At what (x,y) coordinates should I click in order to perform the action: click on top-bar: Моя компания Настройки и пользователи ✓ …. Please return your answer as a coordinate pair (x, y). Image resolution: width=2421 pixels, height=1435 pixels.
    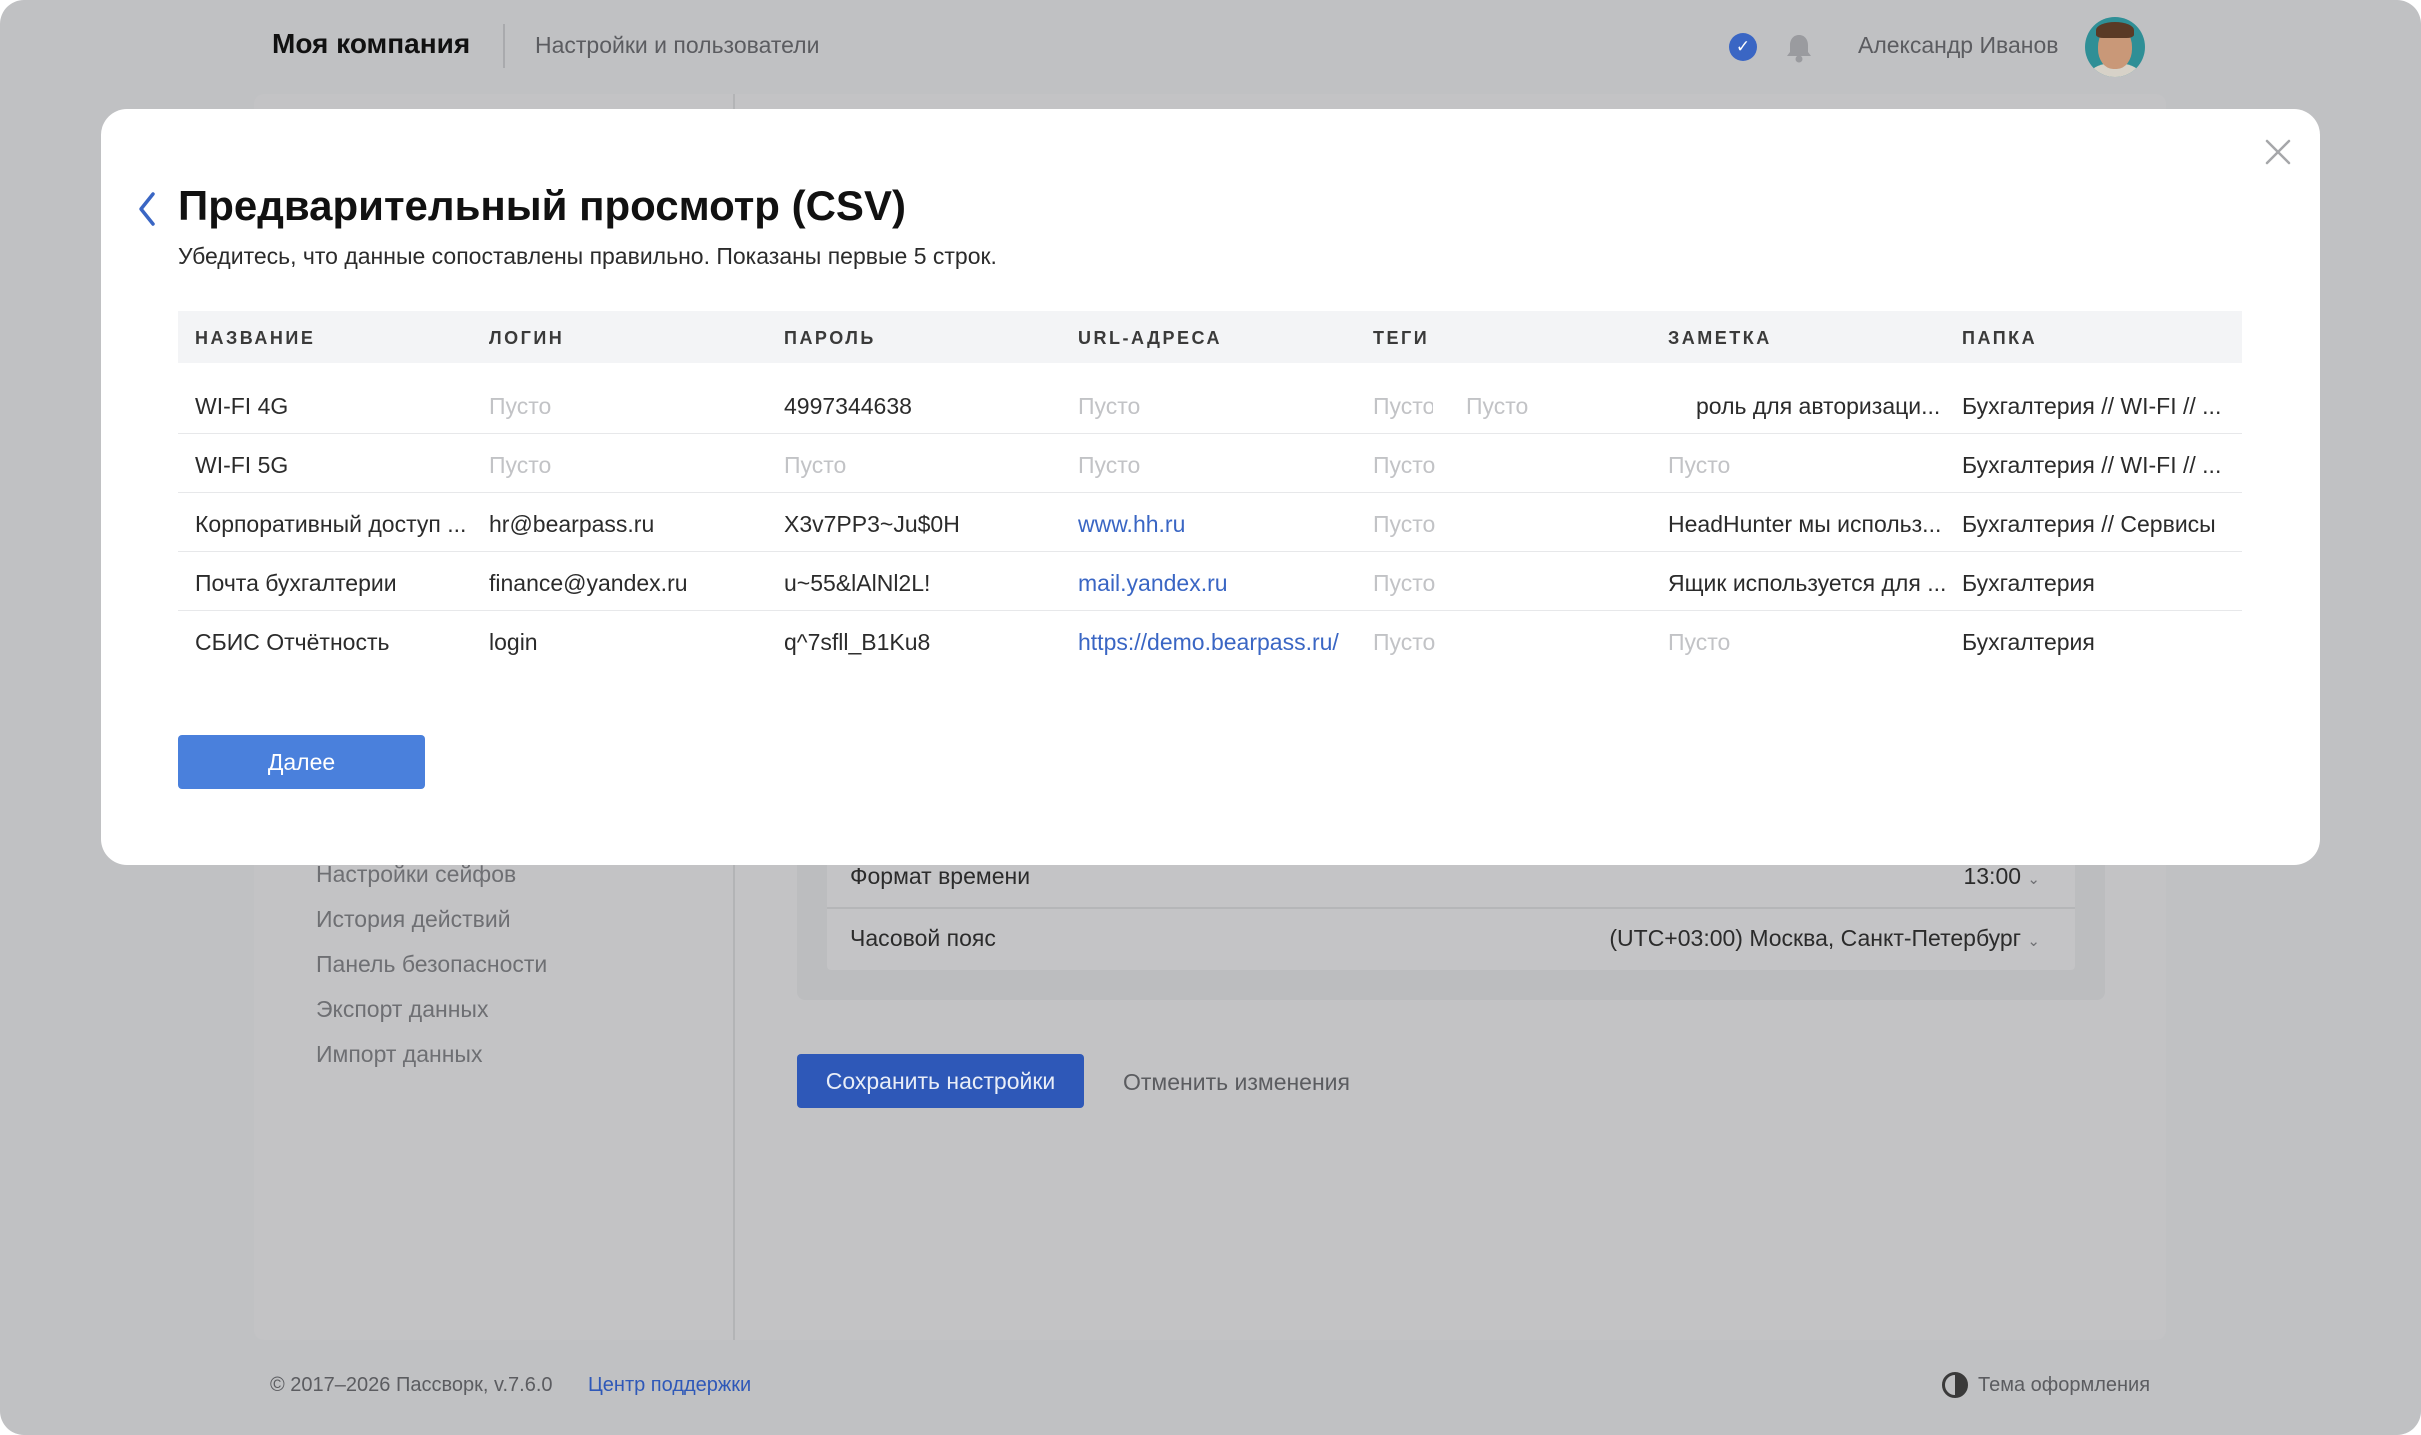
    Looking at the image, I should click on (1210, 47).